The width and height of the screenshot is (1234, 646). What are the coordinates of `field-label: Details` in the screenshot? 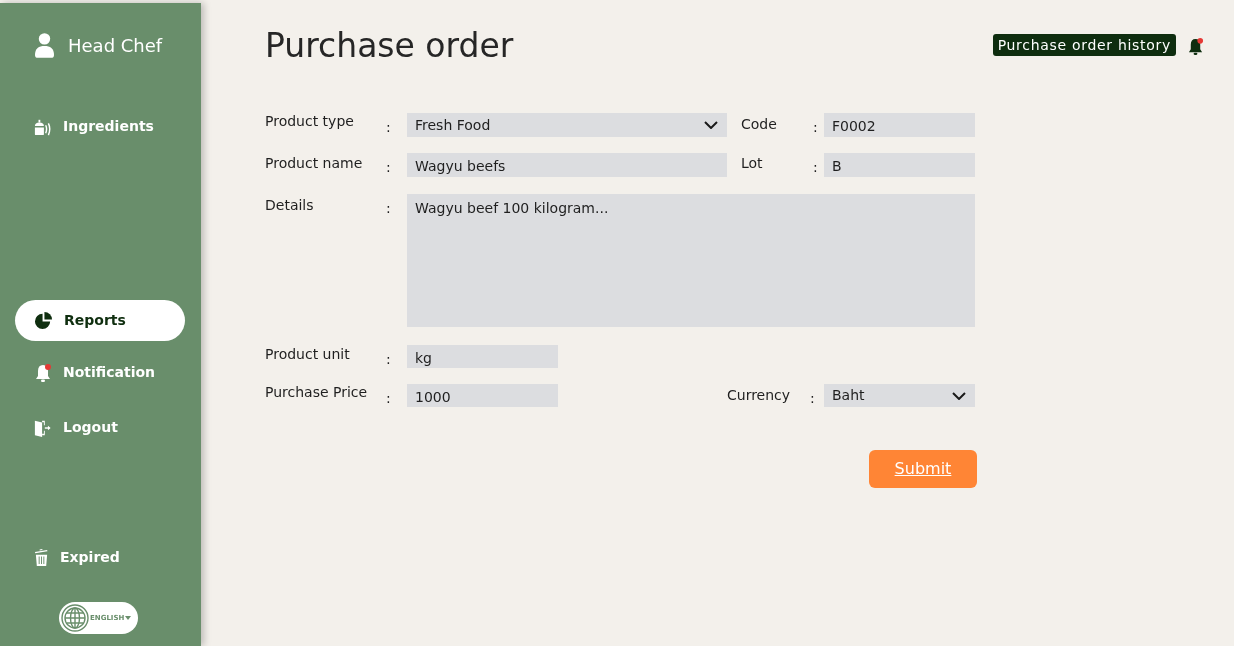 It's located at (290, 205).